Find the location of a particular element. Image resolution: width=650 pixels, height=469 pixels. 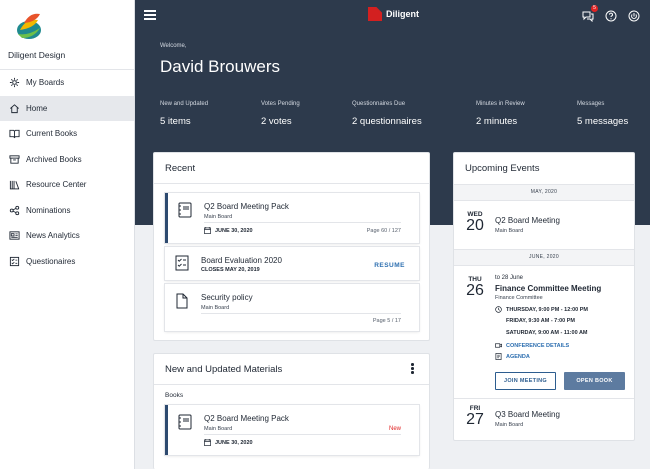

item-page: Page 5 / 17 is located at coordinates (386, 321).